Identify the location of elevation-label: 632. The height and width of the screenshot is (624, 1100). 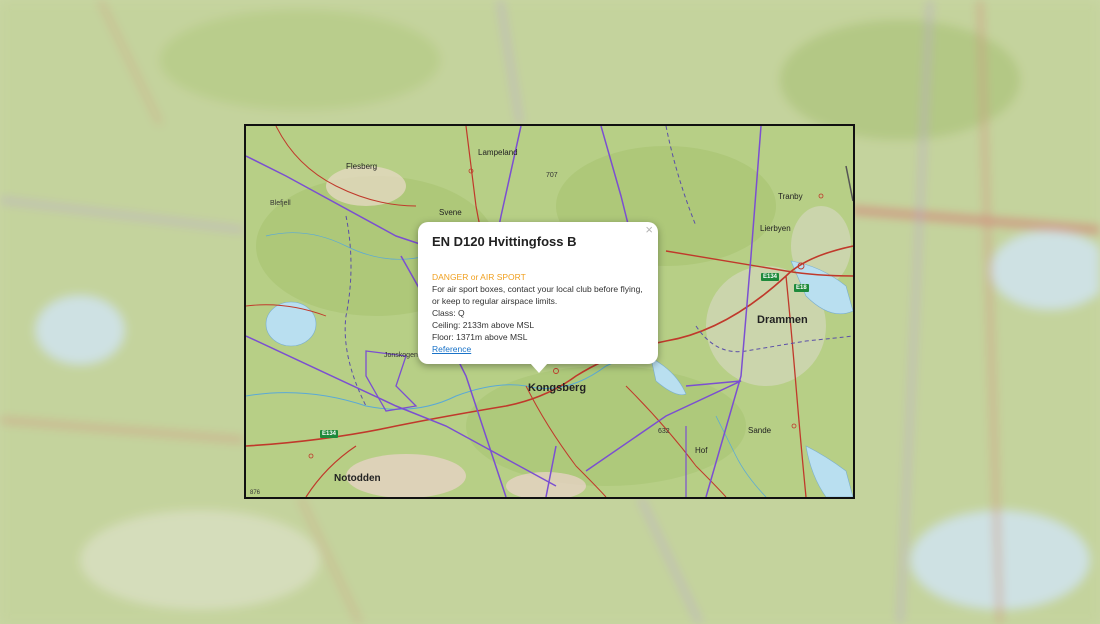
(664, 431).